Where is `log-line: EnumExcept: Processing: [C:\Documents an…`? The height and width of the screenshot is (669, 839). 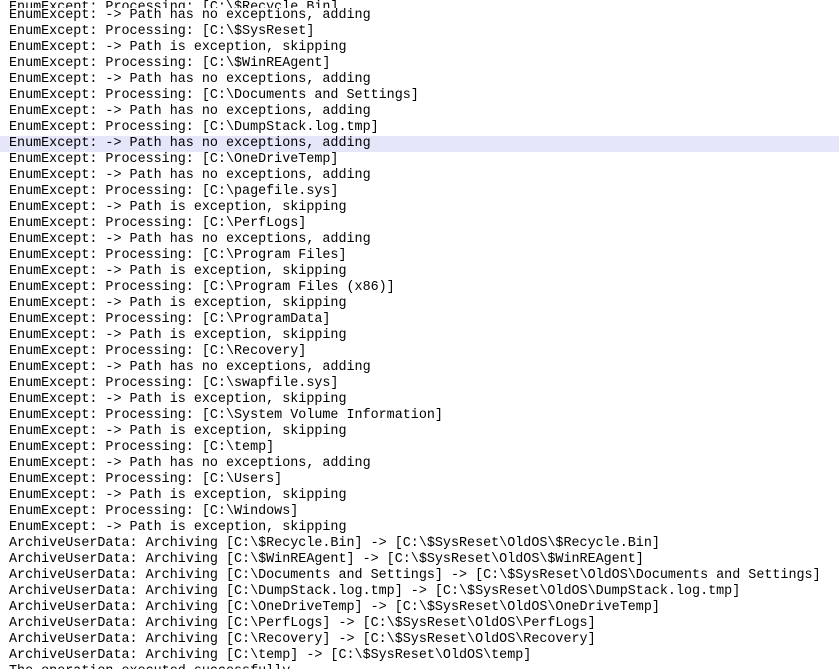
log-line: EnumExcept: Processing: [C:\Documents an… is located at coordinates (419, 96).